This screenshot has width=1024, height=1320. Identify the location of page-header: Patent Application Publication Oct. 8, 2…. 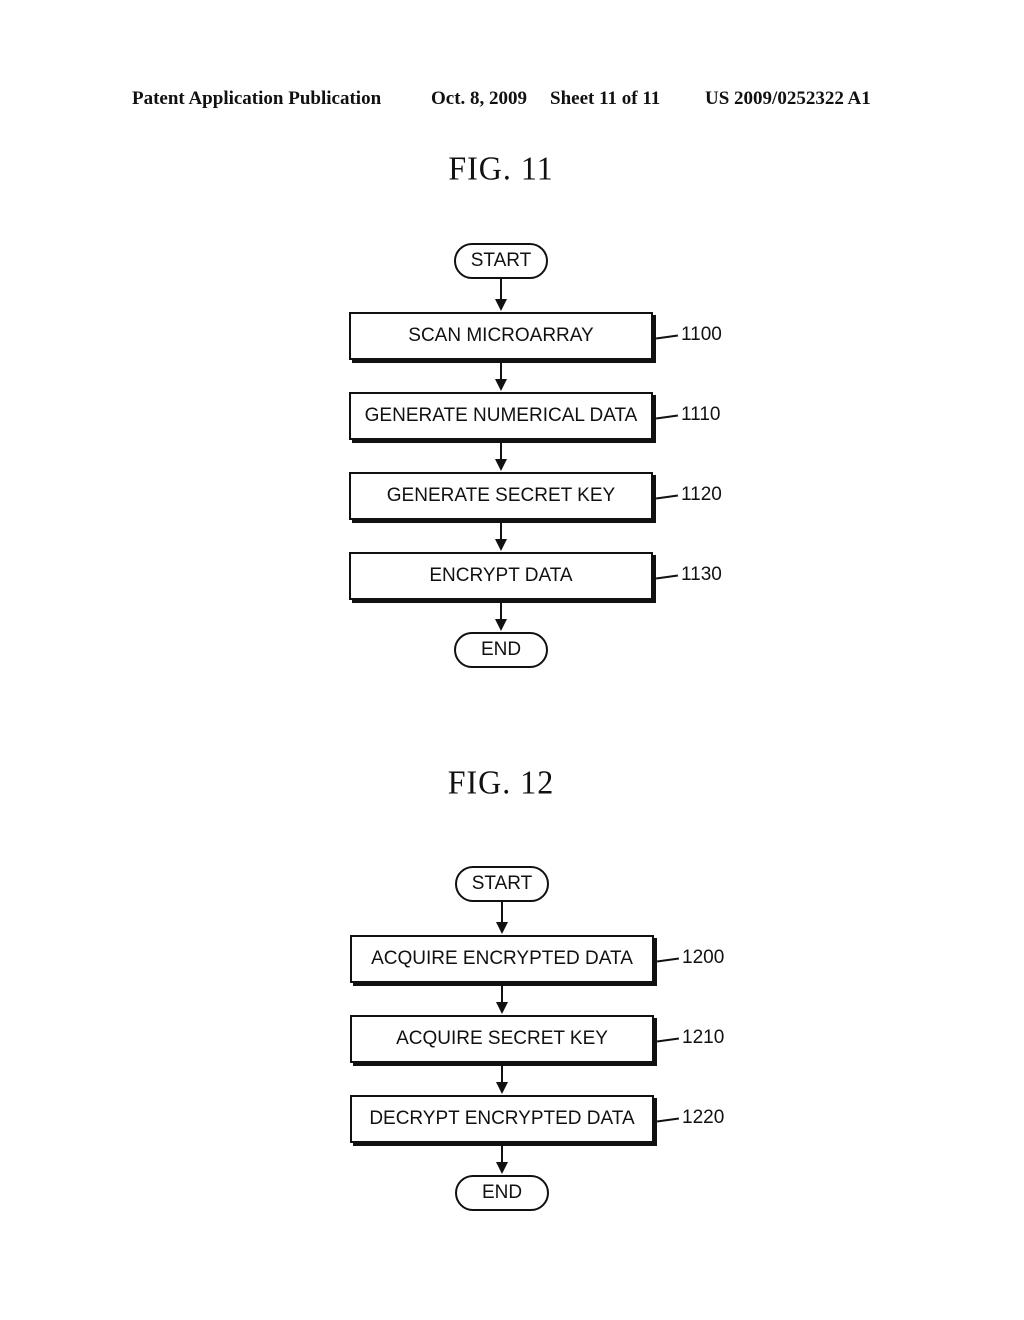
(512, 100).